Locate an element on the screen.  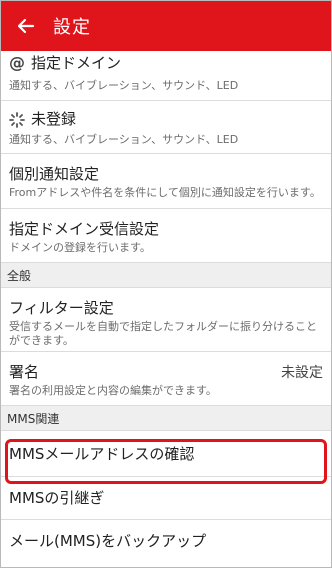
list-item-mms-address: MMSメールアドレスの確認 is located at coordinates (166, 454).